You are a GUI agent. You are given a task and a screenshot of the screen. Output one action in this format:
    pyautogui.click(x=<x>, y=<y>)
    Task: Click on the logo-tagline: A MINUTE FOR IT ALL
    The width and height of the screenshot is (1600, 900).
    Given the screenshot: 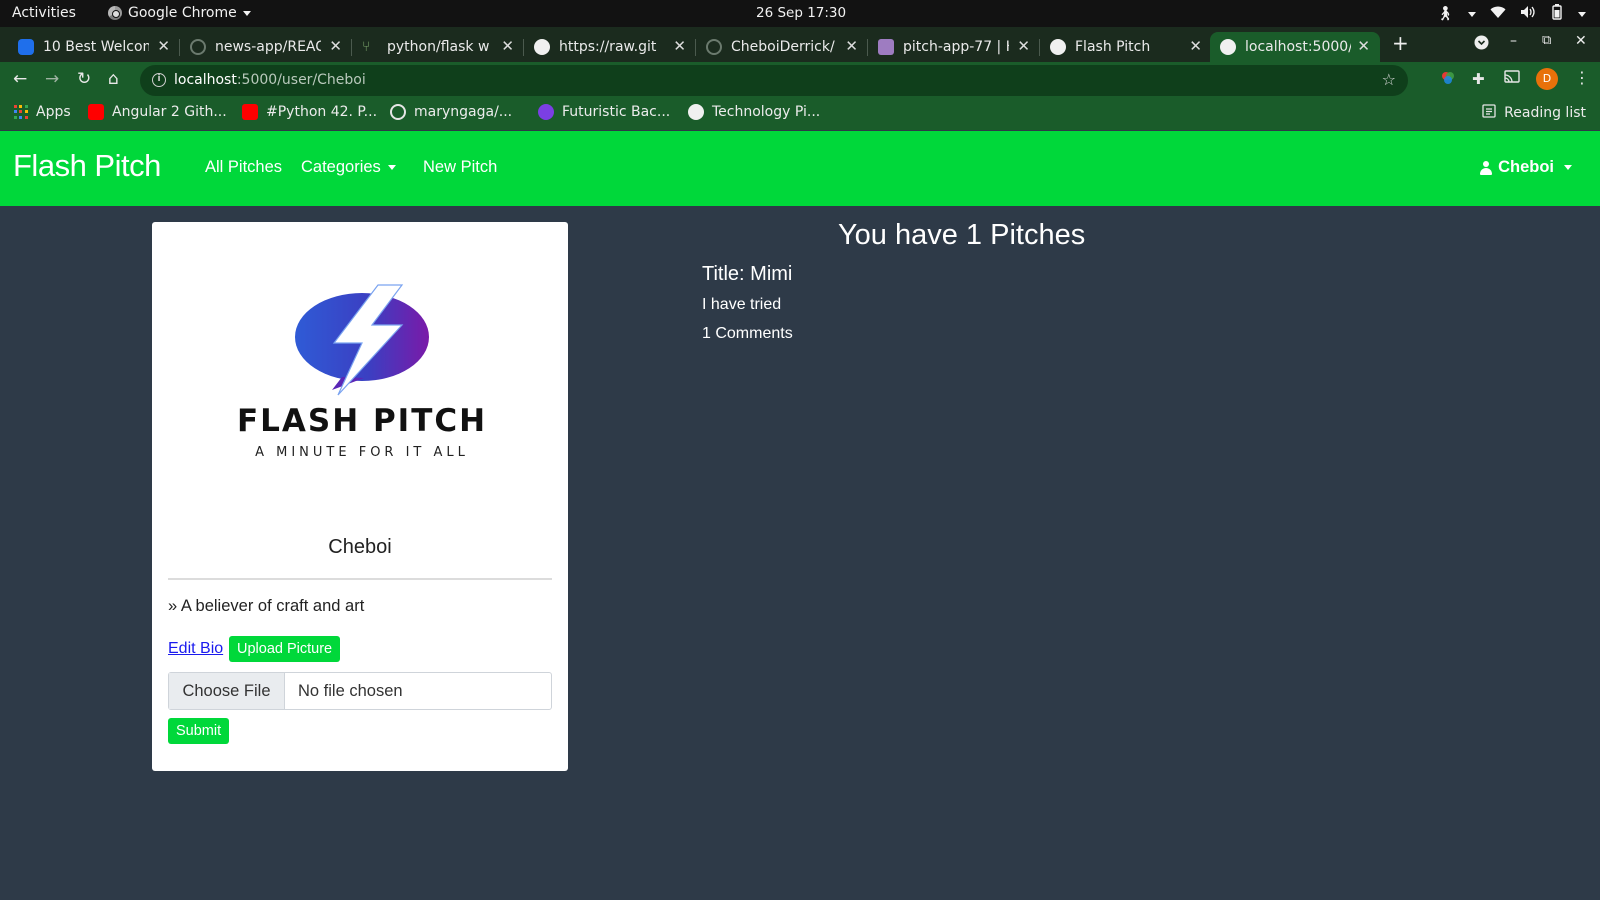 What is the action you would take?
    pyautogui.click(x=362, y=452)
    